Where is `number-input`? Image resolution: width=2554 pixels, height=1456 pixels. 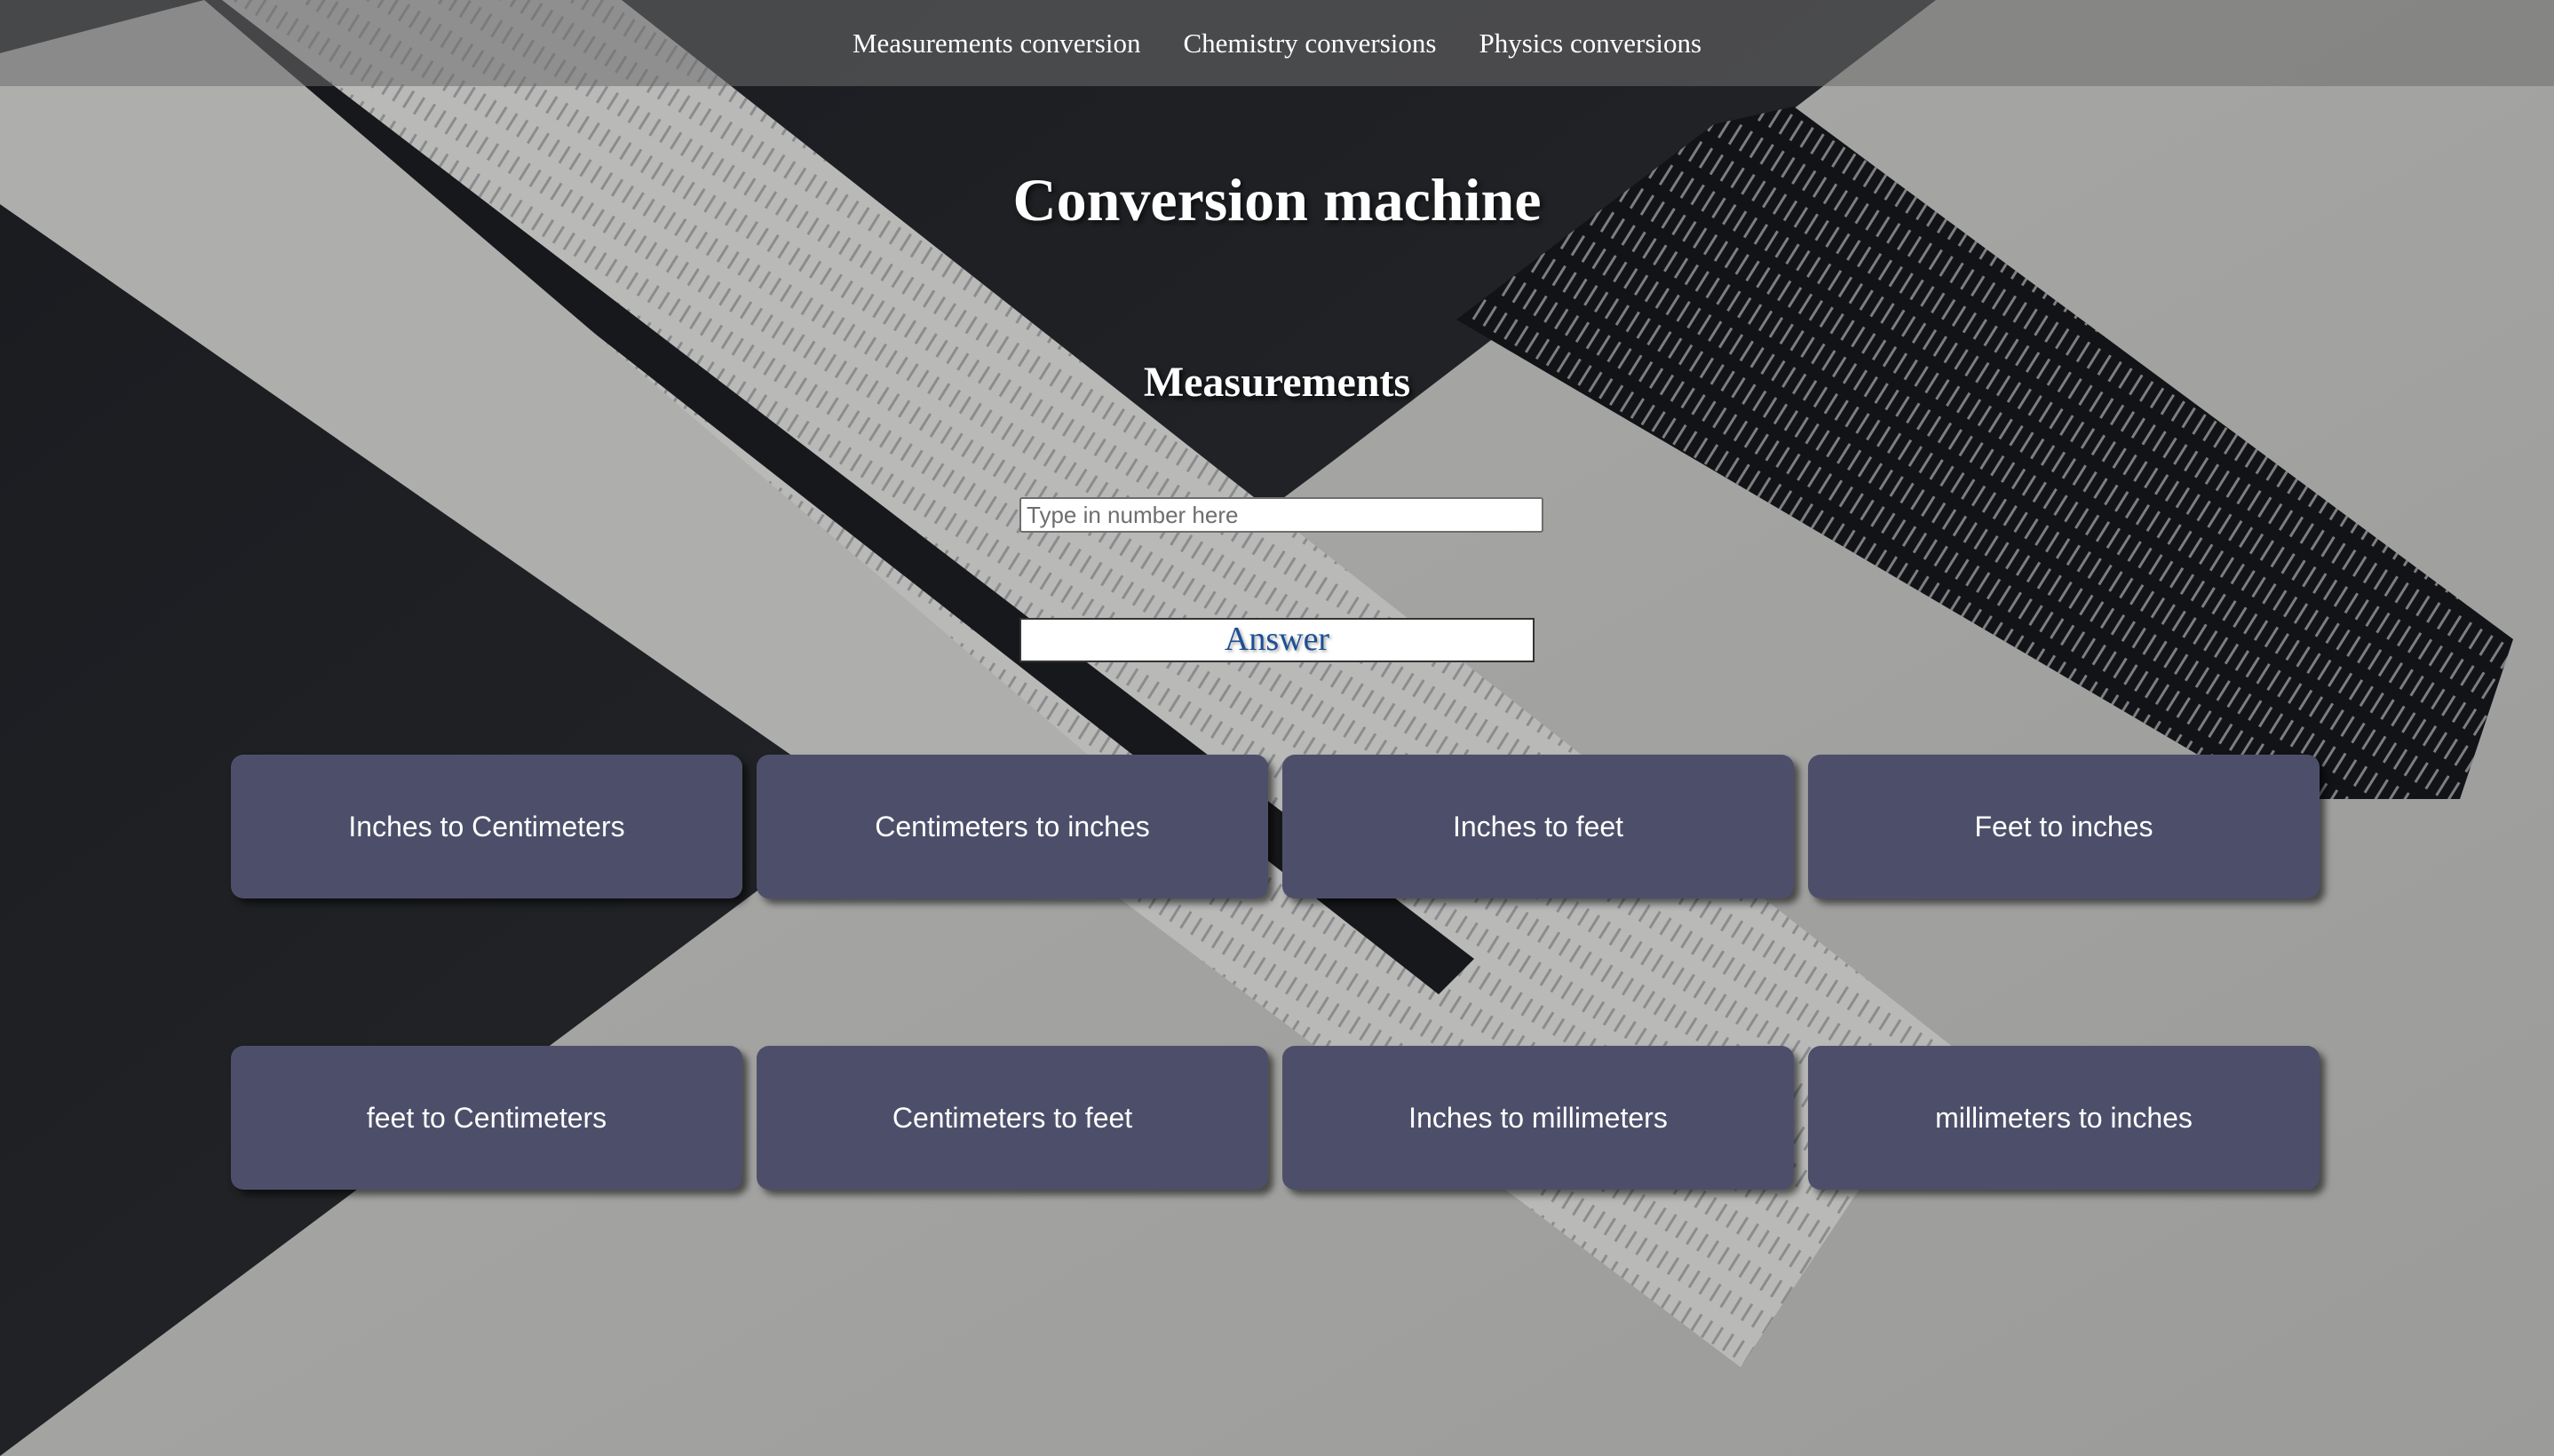
number-input is located at coordinates (1281, 515).